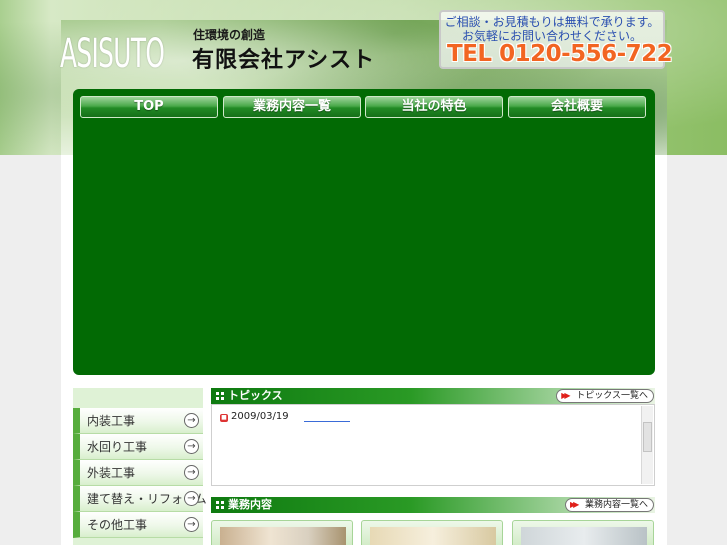 This screenshot has width=727, height=545. Describe the element at coordinates (112, 54) in the screenshot. I see `site-logo: ASISUTO` at that location.